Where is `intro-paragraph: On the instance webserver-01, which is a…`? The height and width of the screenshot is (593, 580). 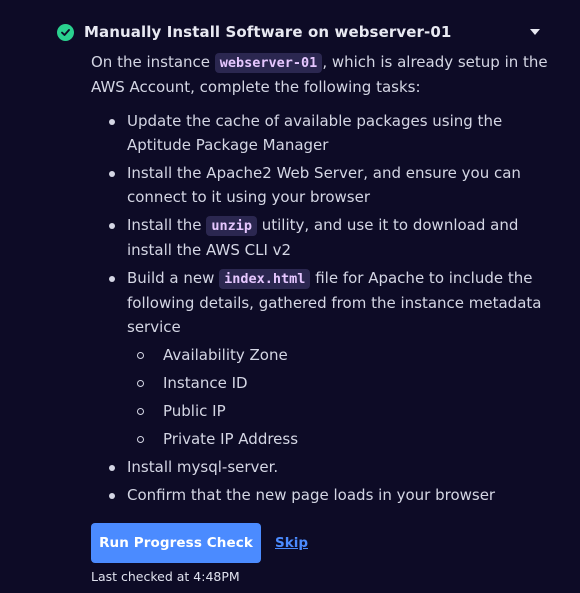
intro-paragraph: On the instance webserver-01, which is a… is located at coordinates (321, 74).